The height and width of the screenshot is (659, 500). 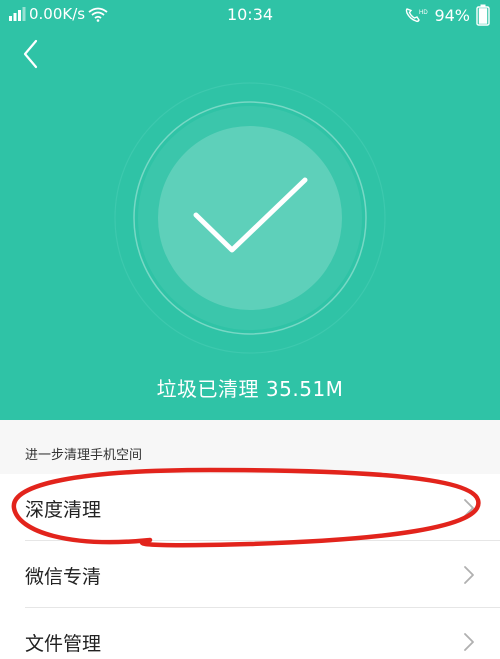 What do you see at coordinates (250, 15) in the screenshot?
I see `status-bar: 0.00K/s 10:34 HD 94%` at bounding box center [250, 15].